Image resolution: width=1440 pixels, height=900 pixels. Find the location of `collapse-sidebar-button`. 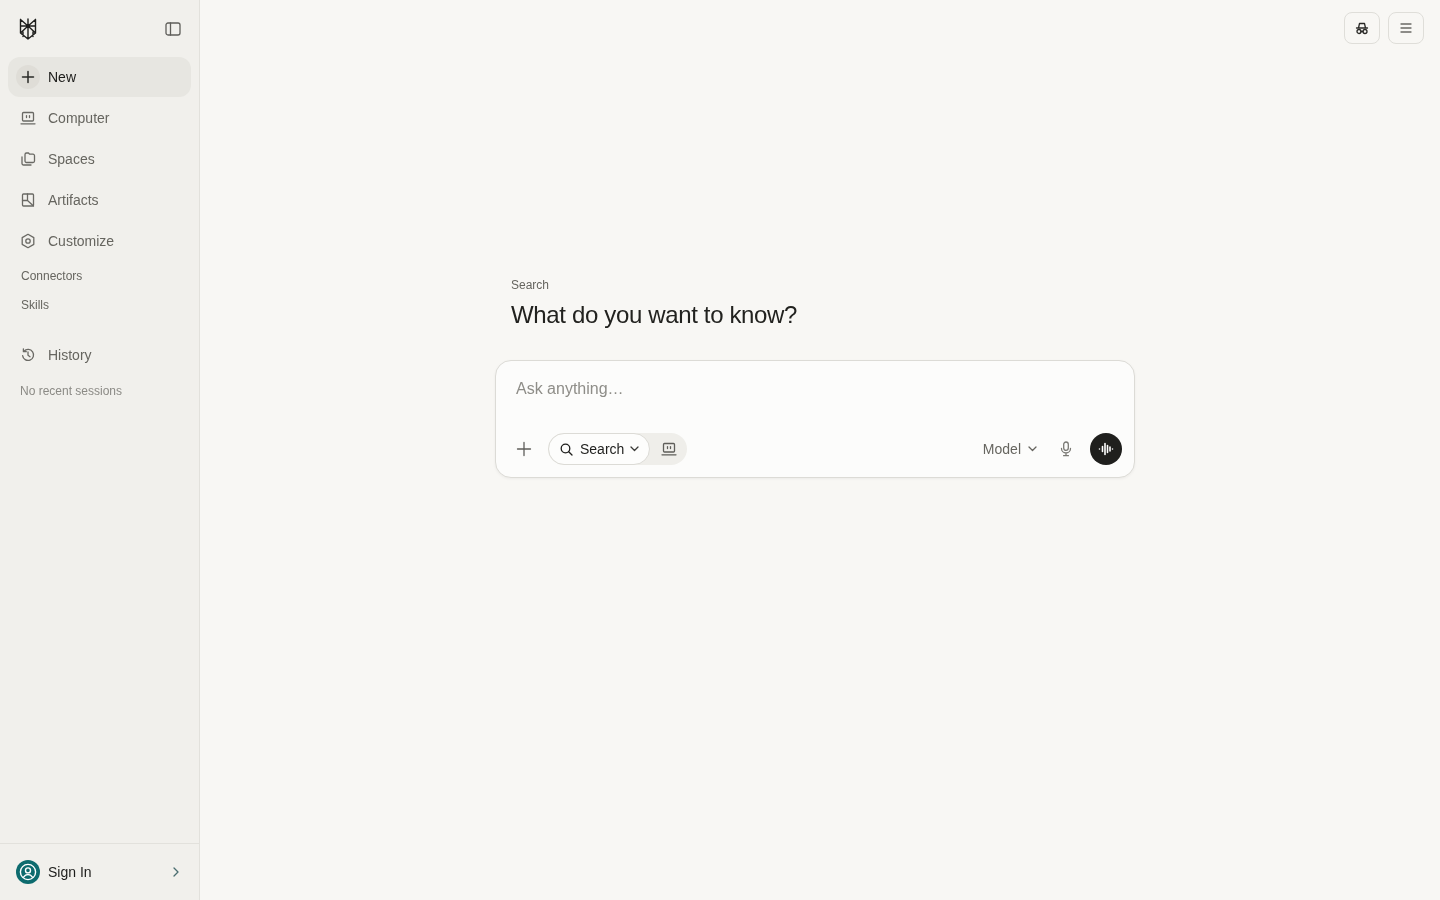

collapse-sidebar-button is located at coordinates (173, 28).